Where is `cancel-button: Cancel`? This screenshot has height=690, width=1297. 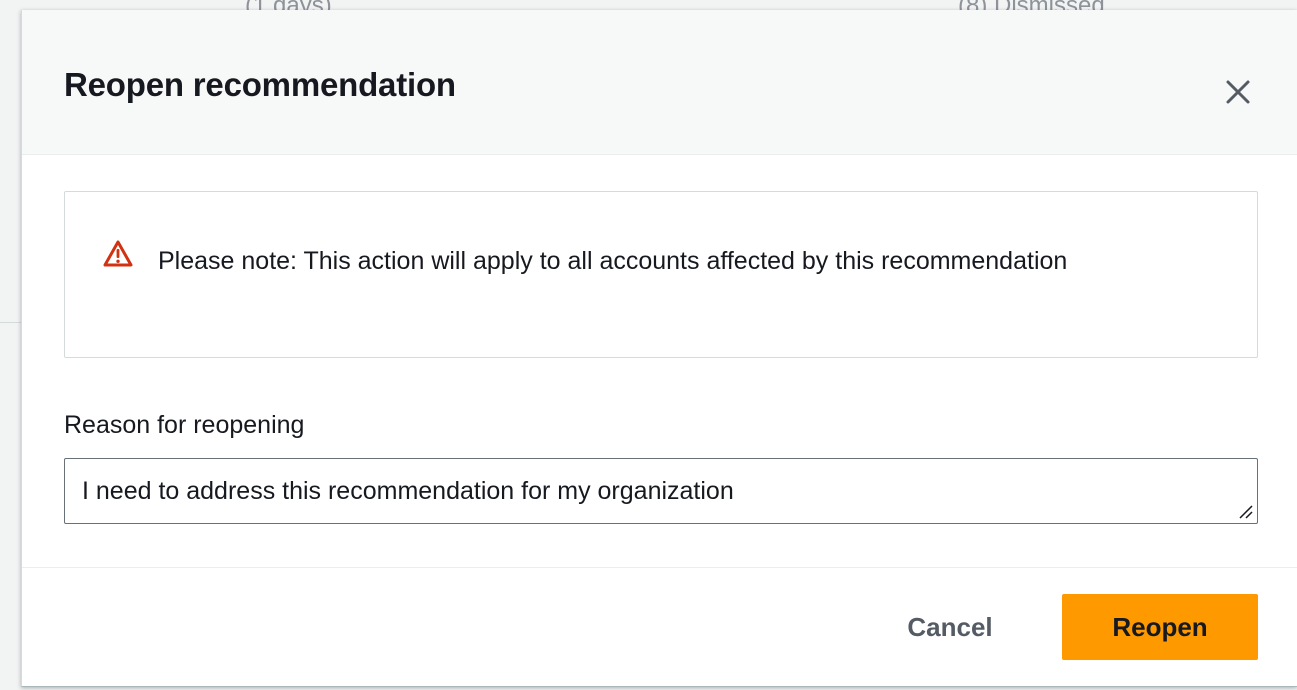 cancel-button: Cancel is located at coordinates (950, 627).